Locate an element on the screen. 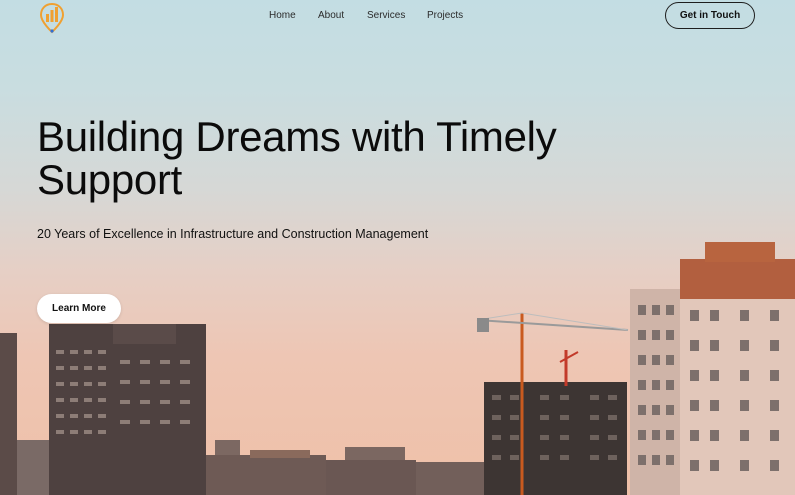 The width and height of the screenshot is (795, 495). nav-services-link: Services is located at coordinates (386, 15).